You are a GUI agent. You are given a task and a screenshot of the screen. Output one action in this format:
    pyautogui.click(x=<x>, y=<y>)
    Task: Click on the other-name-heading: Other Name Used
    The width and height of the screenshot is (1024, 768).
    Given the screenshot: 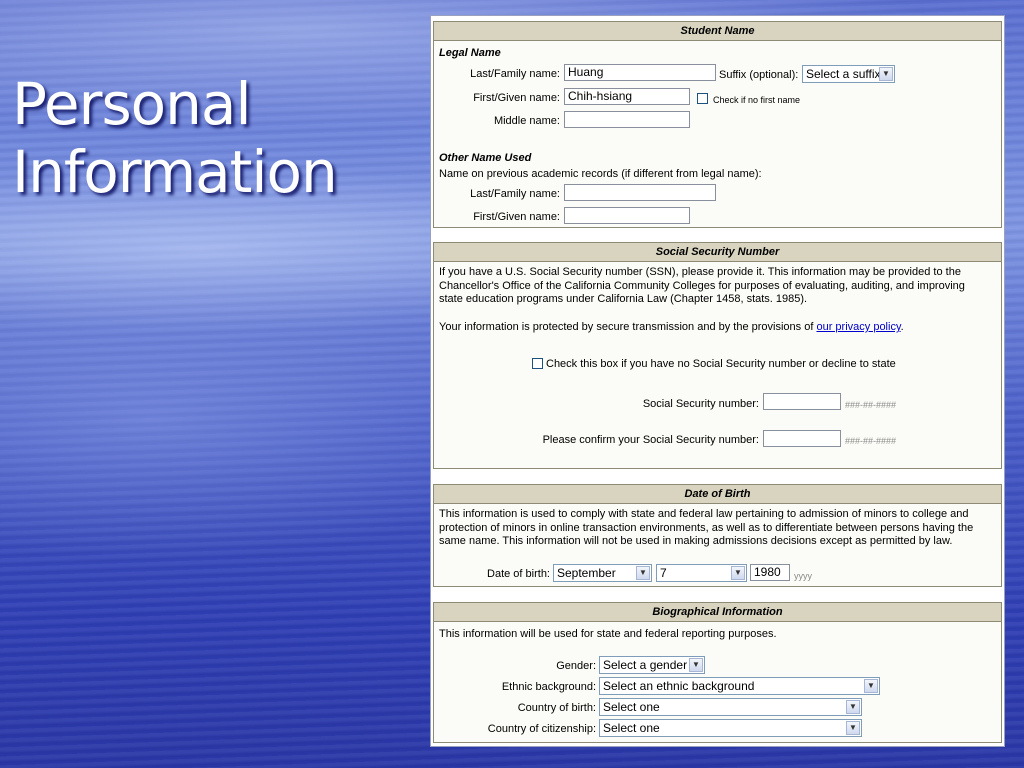 What is the action you would take?
    pyautogui.click(x=485, y=158)
    